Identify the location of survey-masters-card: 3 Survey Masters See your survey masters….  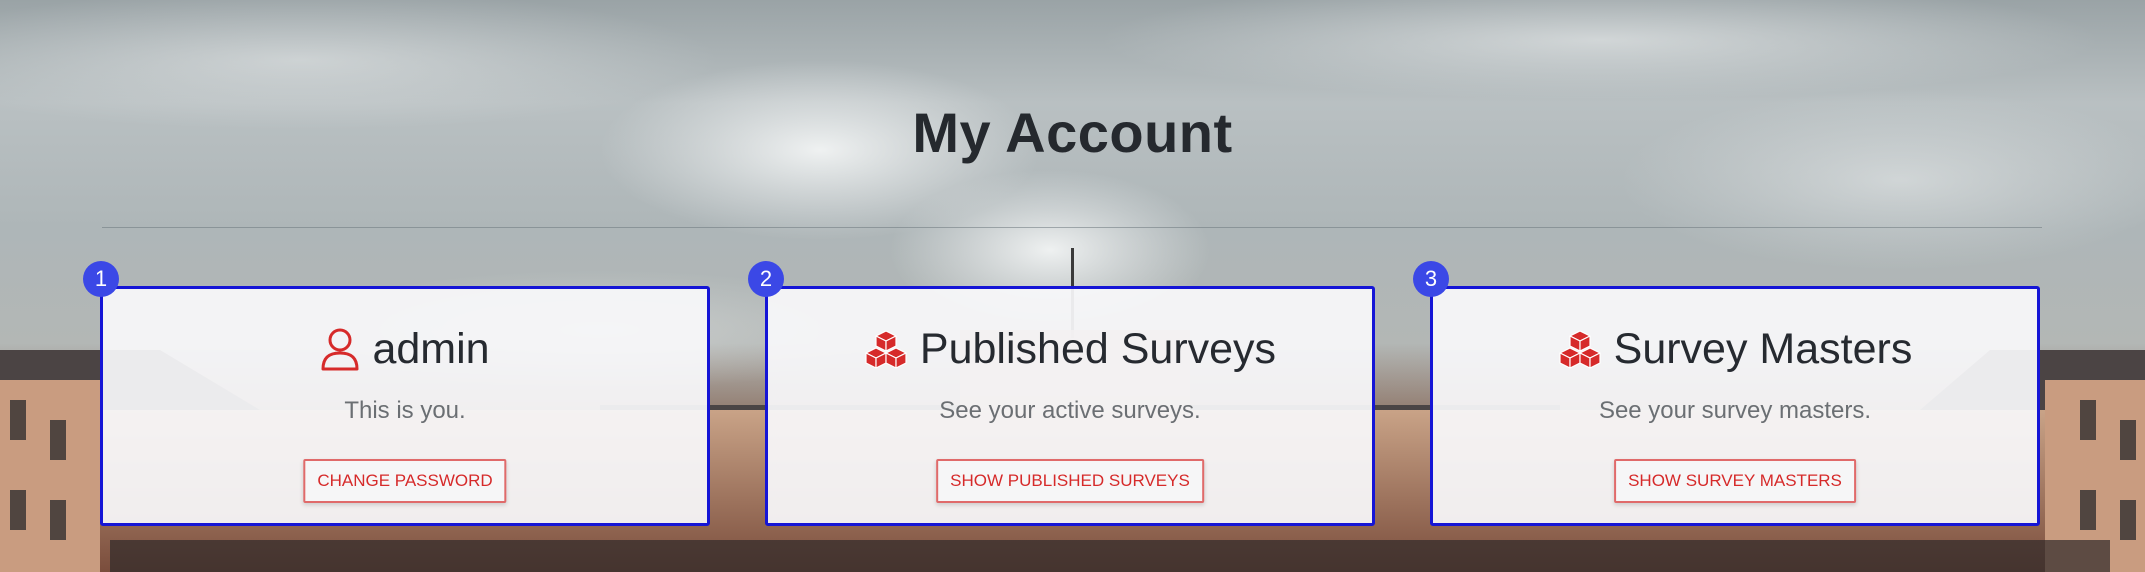
(1726, 393).